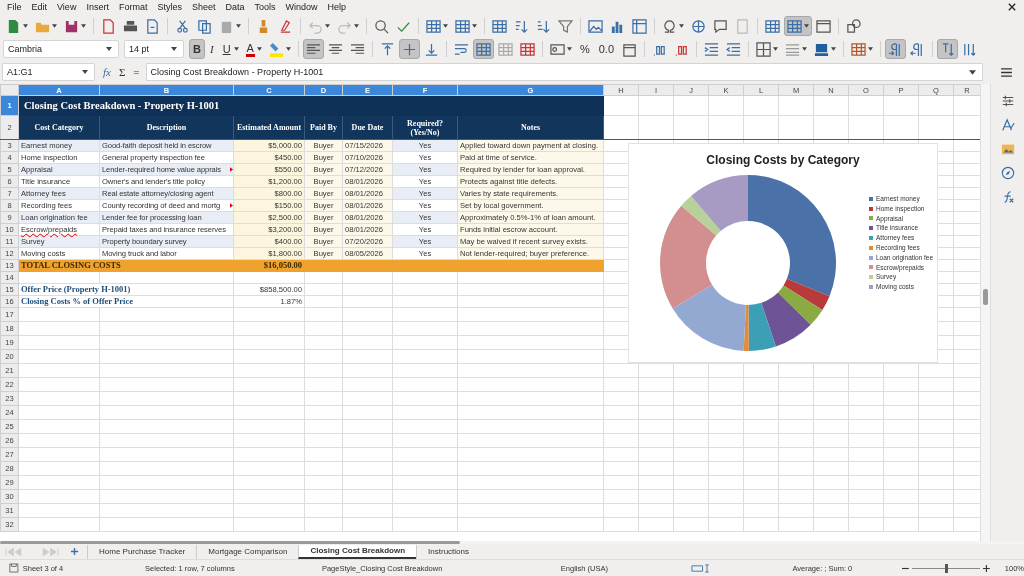  What do you see at coordinates (61, 49) in the screenshot?
I see `font-name-field: Cambria` at bounding box center [61, 49].